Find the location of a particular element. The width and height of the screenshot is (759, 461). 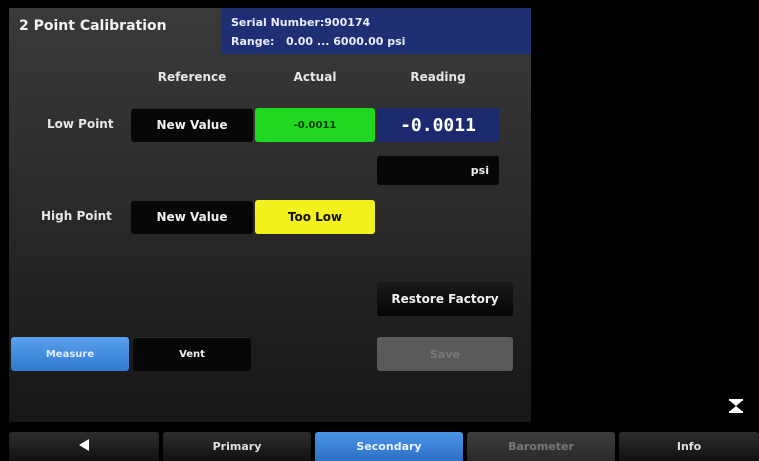

unit-selector: psi is located at coordinates (438, 170).